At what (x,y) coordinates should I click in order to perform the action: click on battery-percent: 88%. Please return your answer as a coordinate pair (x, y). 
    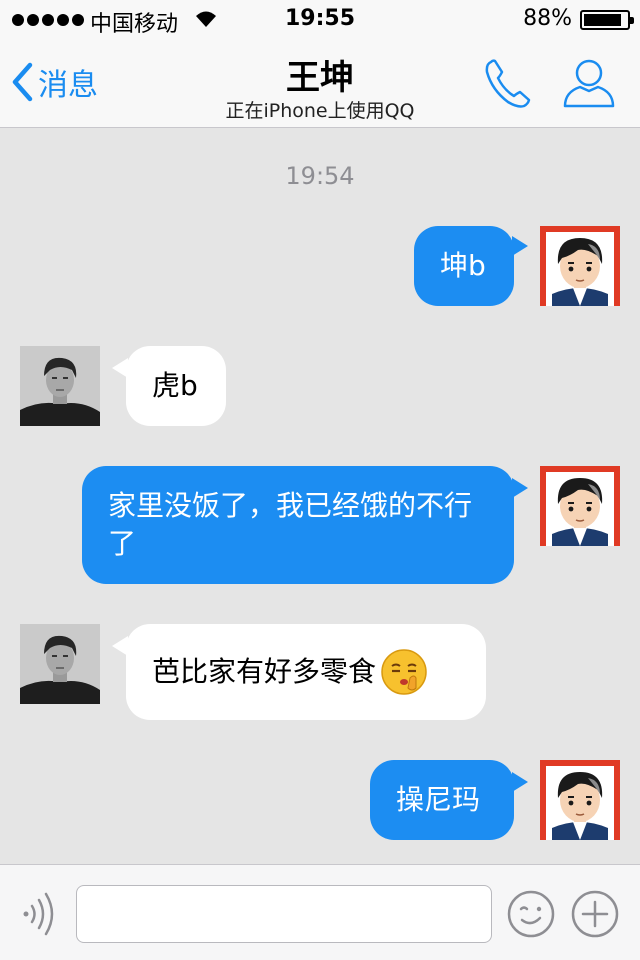
    Looking at the image, I should click on (547, 18).